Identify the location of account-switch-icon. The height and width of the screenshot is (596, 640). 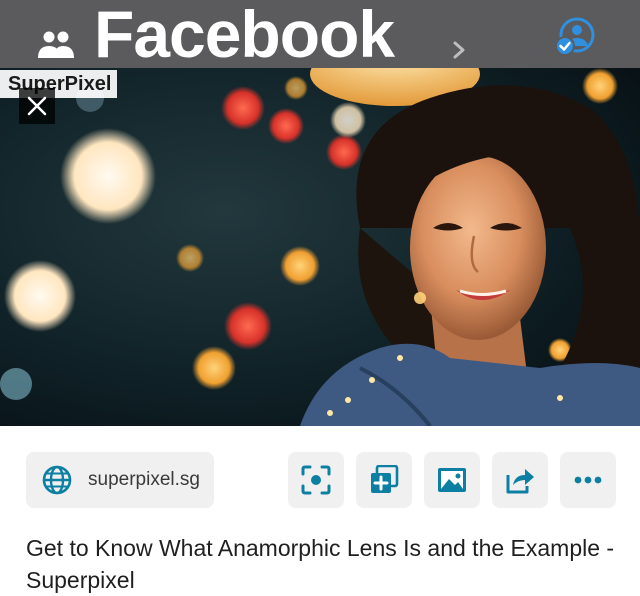
(575, 37).